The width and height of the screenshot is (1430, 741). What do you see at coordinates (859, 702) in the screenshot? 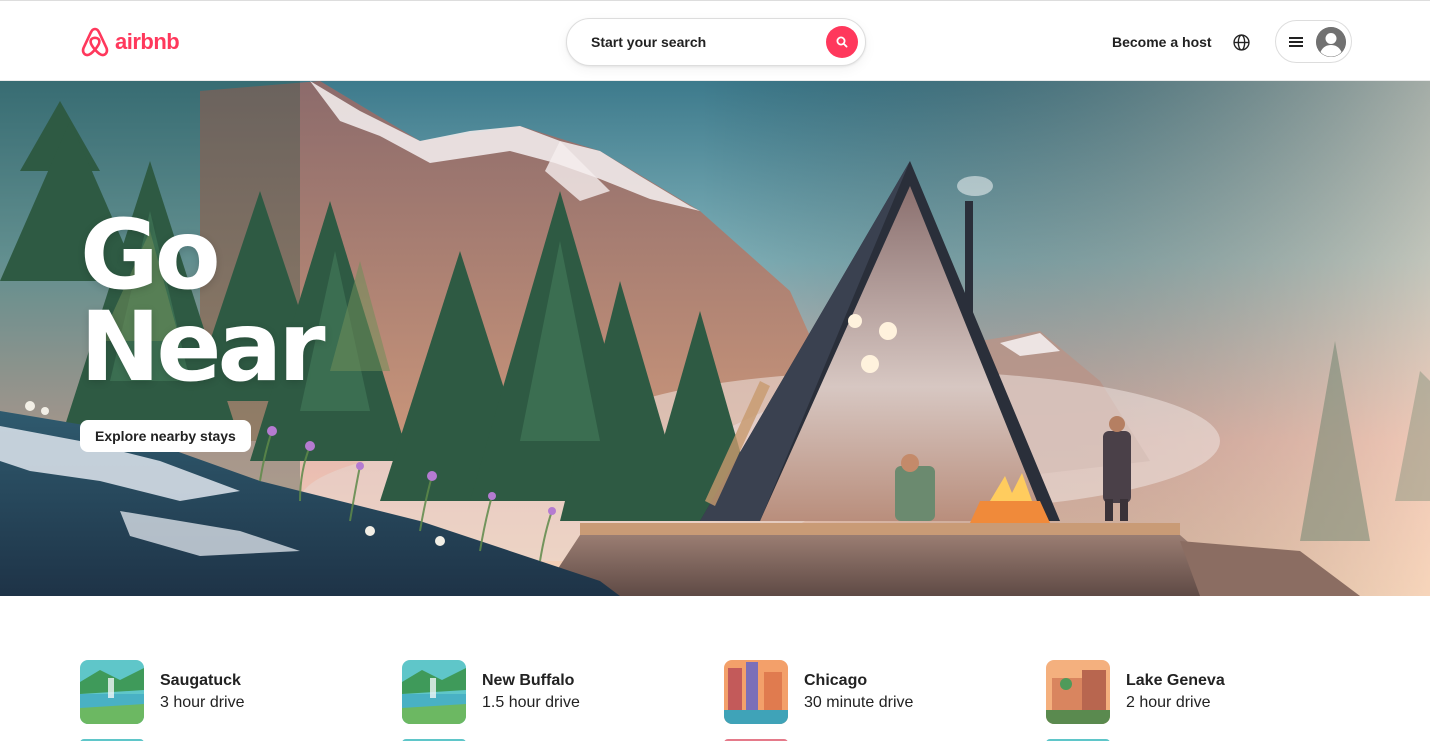
I see `destination-drive-time: 30 minute drive` at bounding box center [859, 702].